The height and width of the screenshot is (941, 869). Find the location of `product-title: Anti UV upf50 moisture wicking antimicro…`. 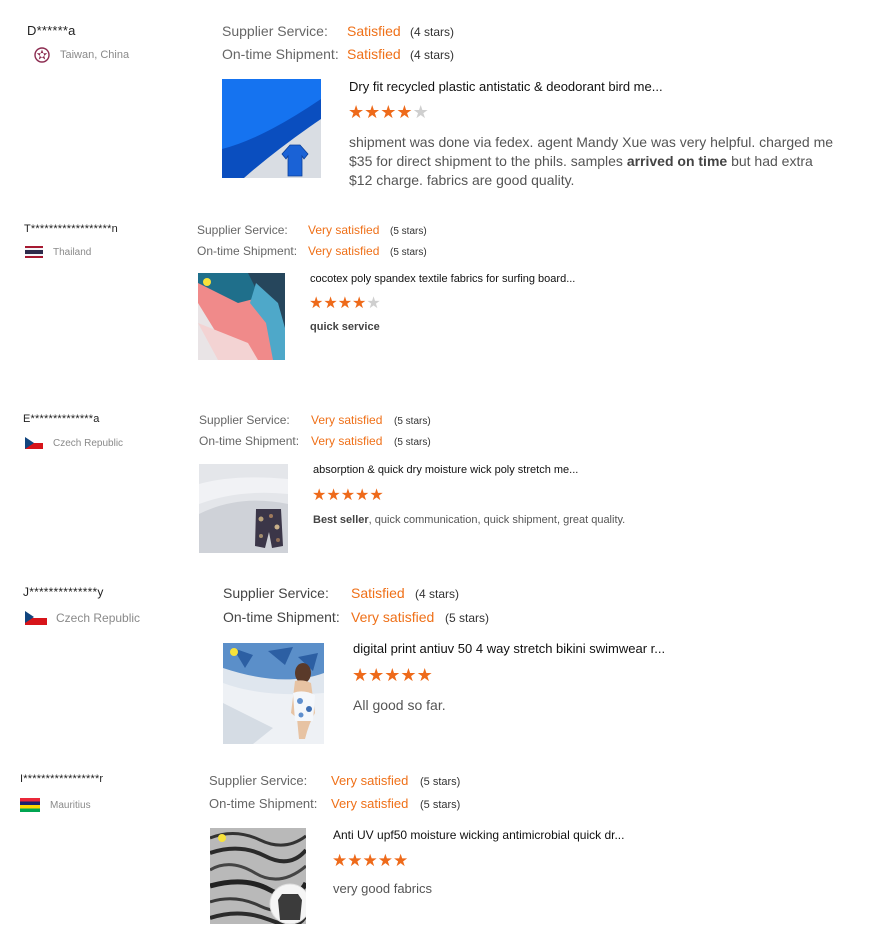

product-title: Anti UV upf50 moisture wicking antimicro… is located at coordinates (478, 835).